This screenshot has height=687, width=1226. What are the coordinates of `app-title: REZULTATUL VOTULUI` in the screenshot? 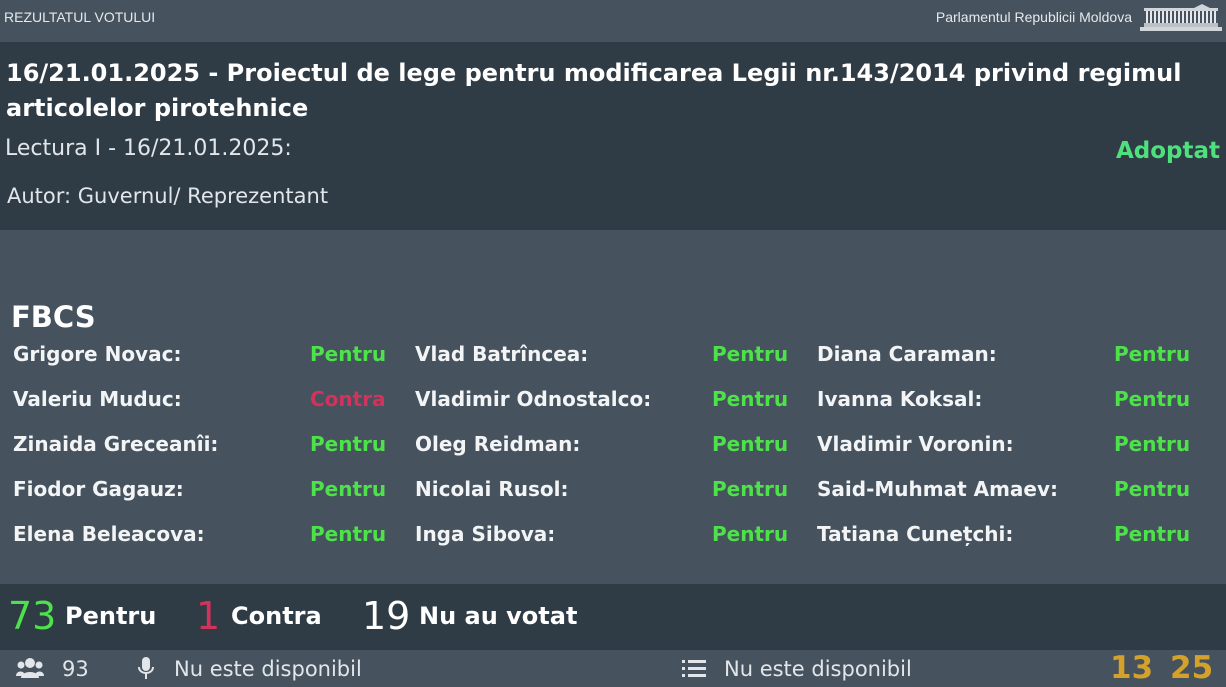 It's located at (80, 17).